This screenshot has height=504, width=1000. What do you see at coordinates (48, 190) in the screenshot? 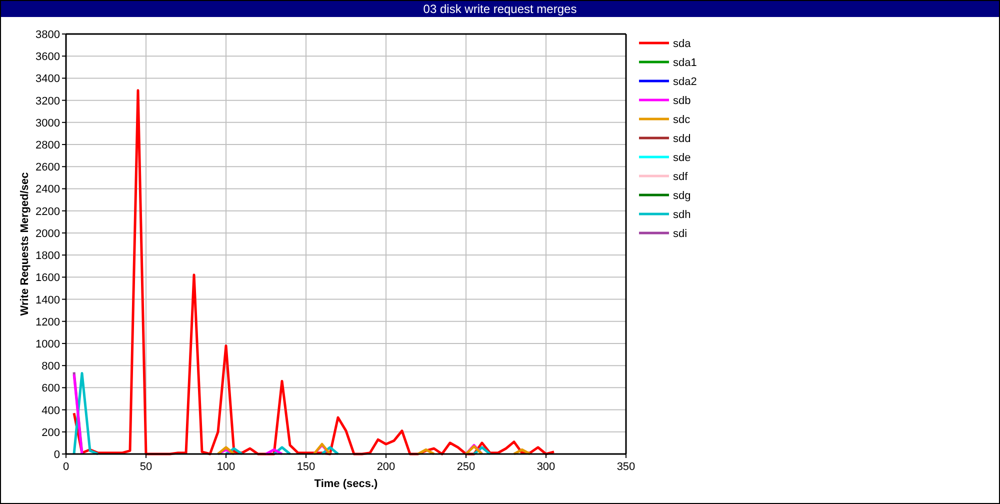
I see `y-tick-label: 2400` at bounding box center [48, 190].